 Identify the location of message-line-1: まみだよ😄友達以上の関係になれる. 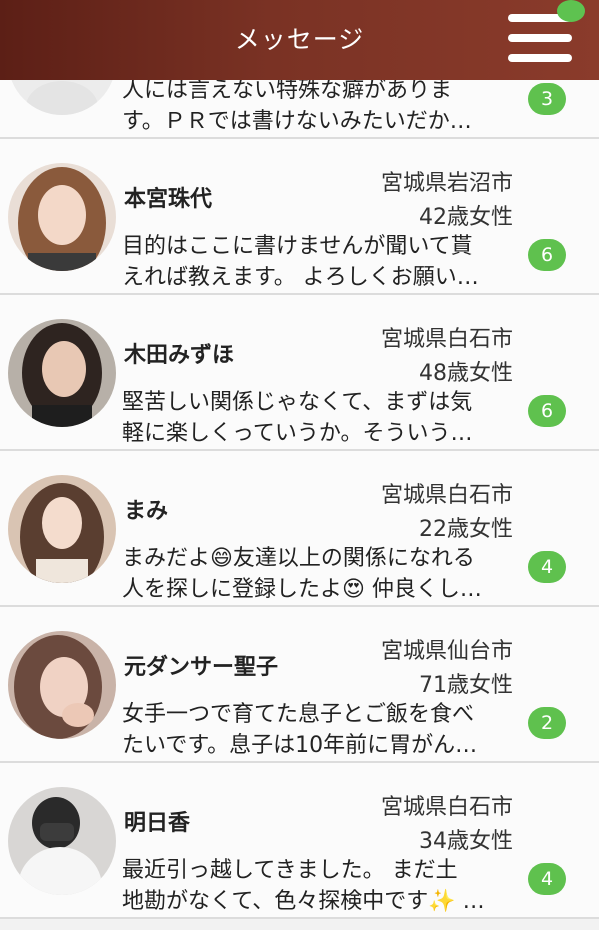
(298, 558).